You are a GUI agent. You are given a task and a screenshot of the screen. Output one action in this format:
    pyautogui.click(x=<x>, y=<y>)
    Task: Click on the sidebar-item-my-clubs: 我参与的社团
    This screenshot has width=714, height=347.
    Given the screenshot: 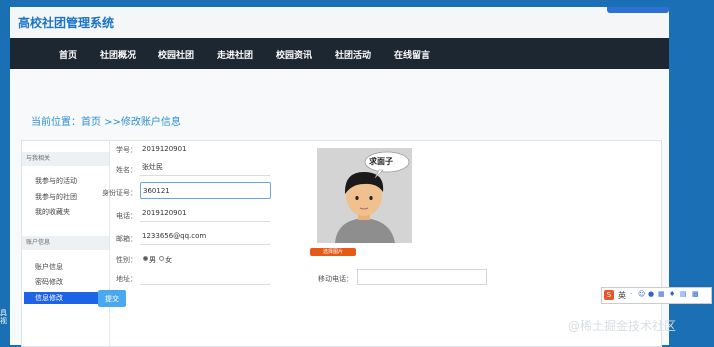 What is the action you would take?
    pyautogui.click(x=56, y=197)
    